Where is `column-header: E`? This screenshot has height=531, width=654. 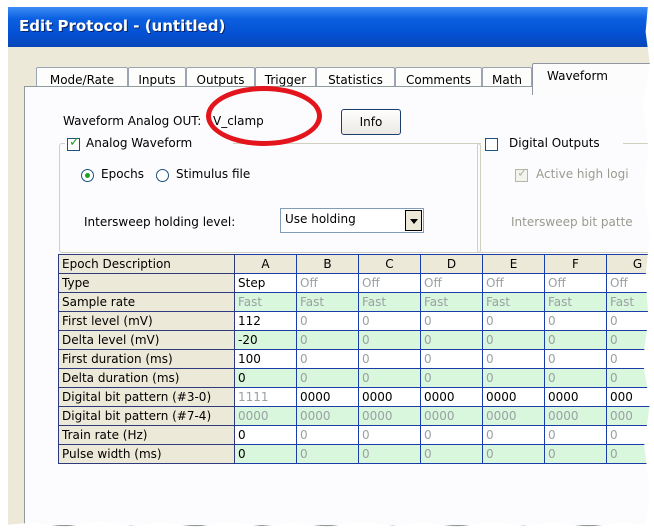 column-header: E is located at coordinates (513, 264).